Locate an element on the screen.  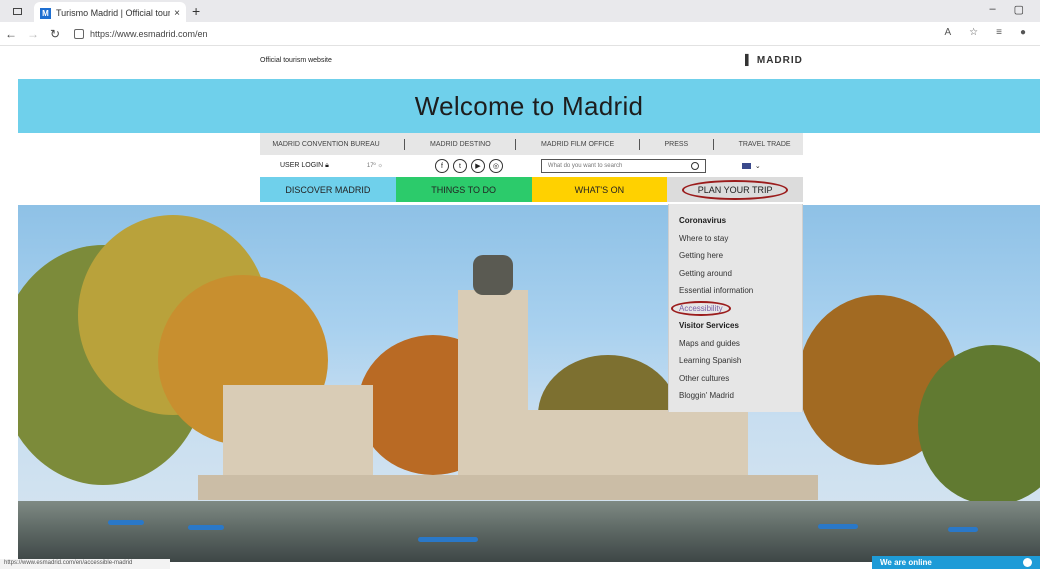
user-login-label: USER LOGIN is located at coordinates (302, 165).